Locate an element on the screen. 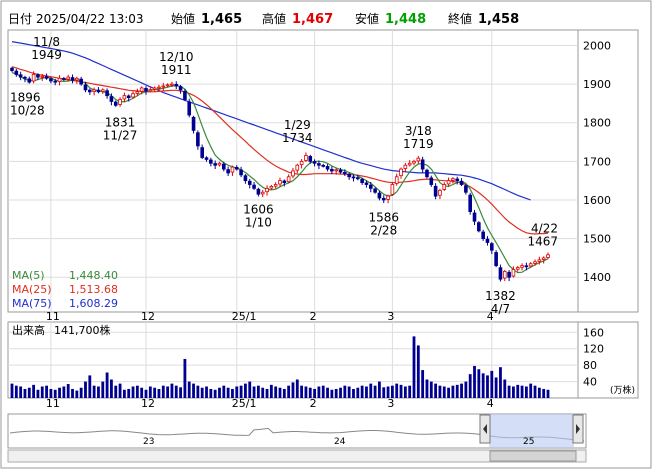  legend-ma75-name: MA(75) is located at coordinates (32, 303).